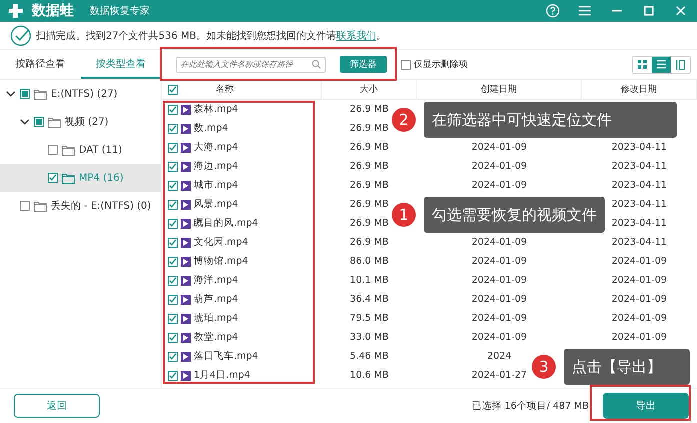  I want to click on app-subtitle: 数据恢复专家, so click(120, 11).